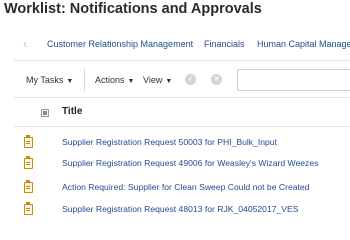  What do you see at coordinates (120, 44) in the screenshot?
I see `tab-customer-relationship-management: Customer Relationship Management` at bounding box center [120, 44].